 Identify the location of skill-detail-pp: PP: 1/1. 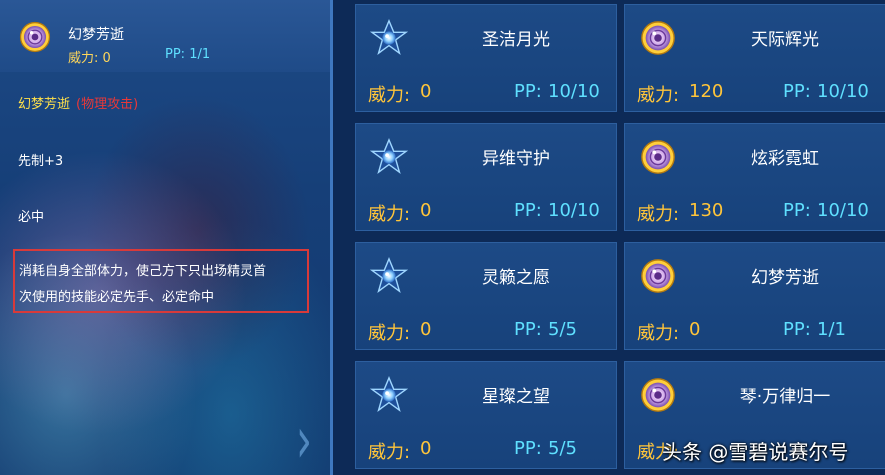
(188, 54).